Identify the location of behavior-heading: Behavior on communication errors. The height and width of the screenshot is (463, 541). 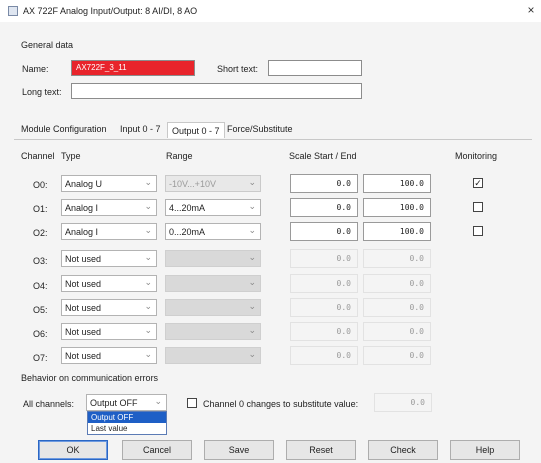
(90, 378).